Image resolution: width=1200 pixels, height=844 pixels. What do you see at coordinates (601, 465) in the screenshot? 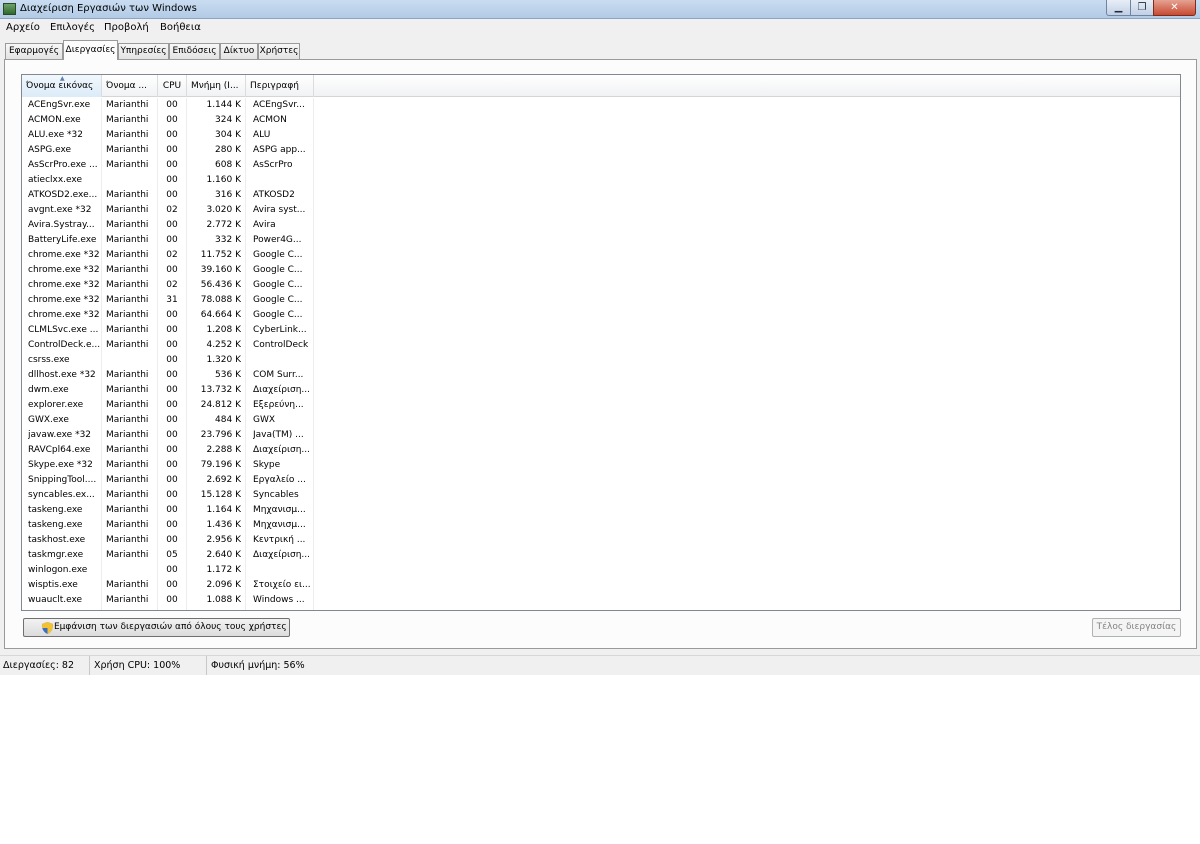
I see `table-row: Skype.exe *32 Marianthi 00 79.196 K Skype` at bounding box center [601, 465].